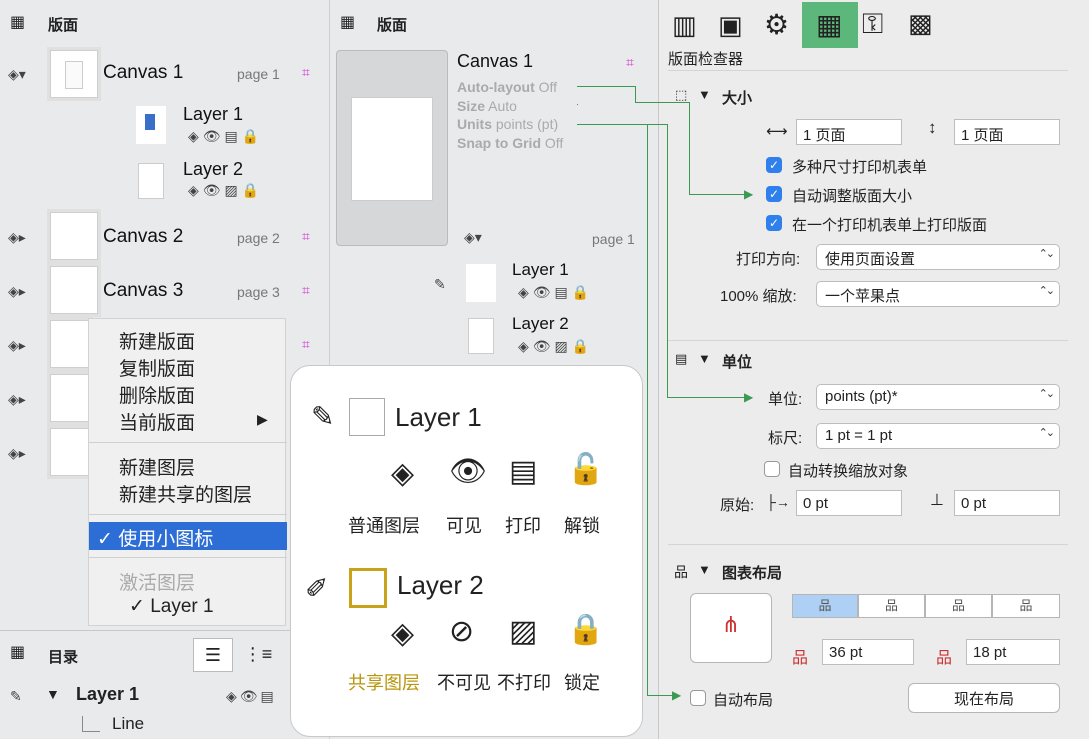 Image resolution: width=1089 pixels, height=739 pixels. I want to click on layout-type-selector: ⋔, so click(731, 628).